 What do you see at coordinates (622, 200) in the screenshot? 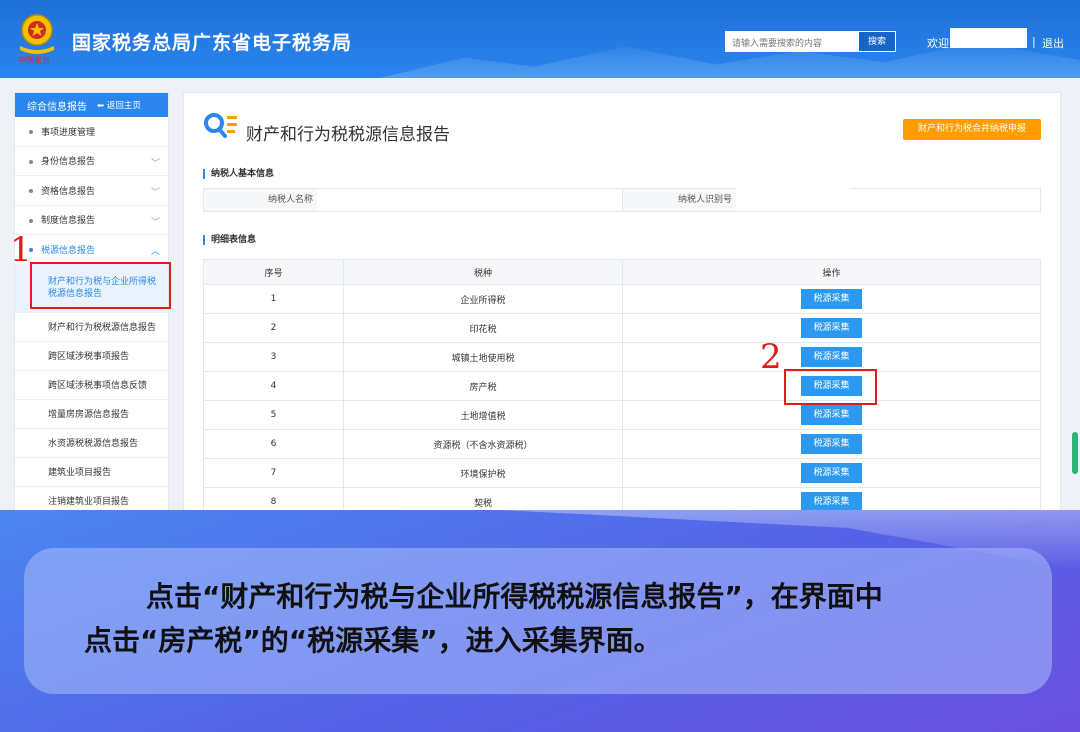
I see `taxpayer-info-row: 纳税人名称 纳税人识别号` at bounding box center [622, 200].